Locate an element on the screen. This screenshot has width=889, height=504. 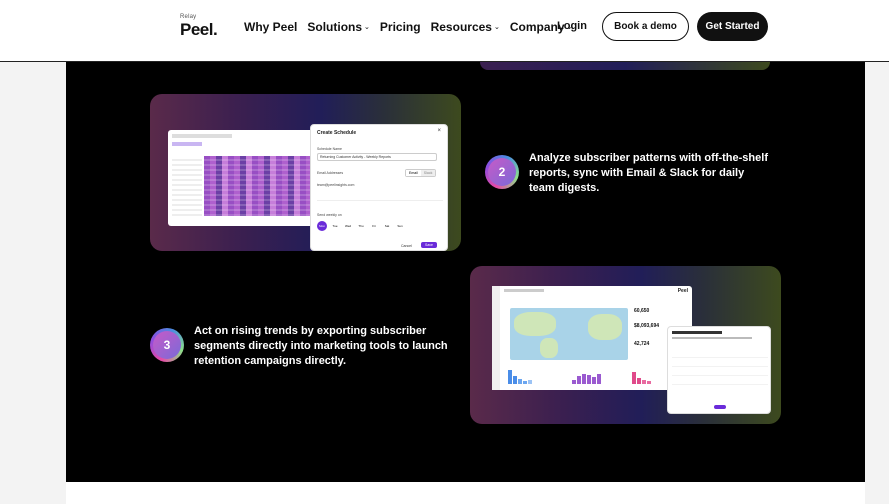
step-number: 2 is located at coordinates (502, 172).